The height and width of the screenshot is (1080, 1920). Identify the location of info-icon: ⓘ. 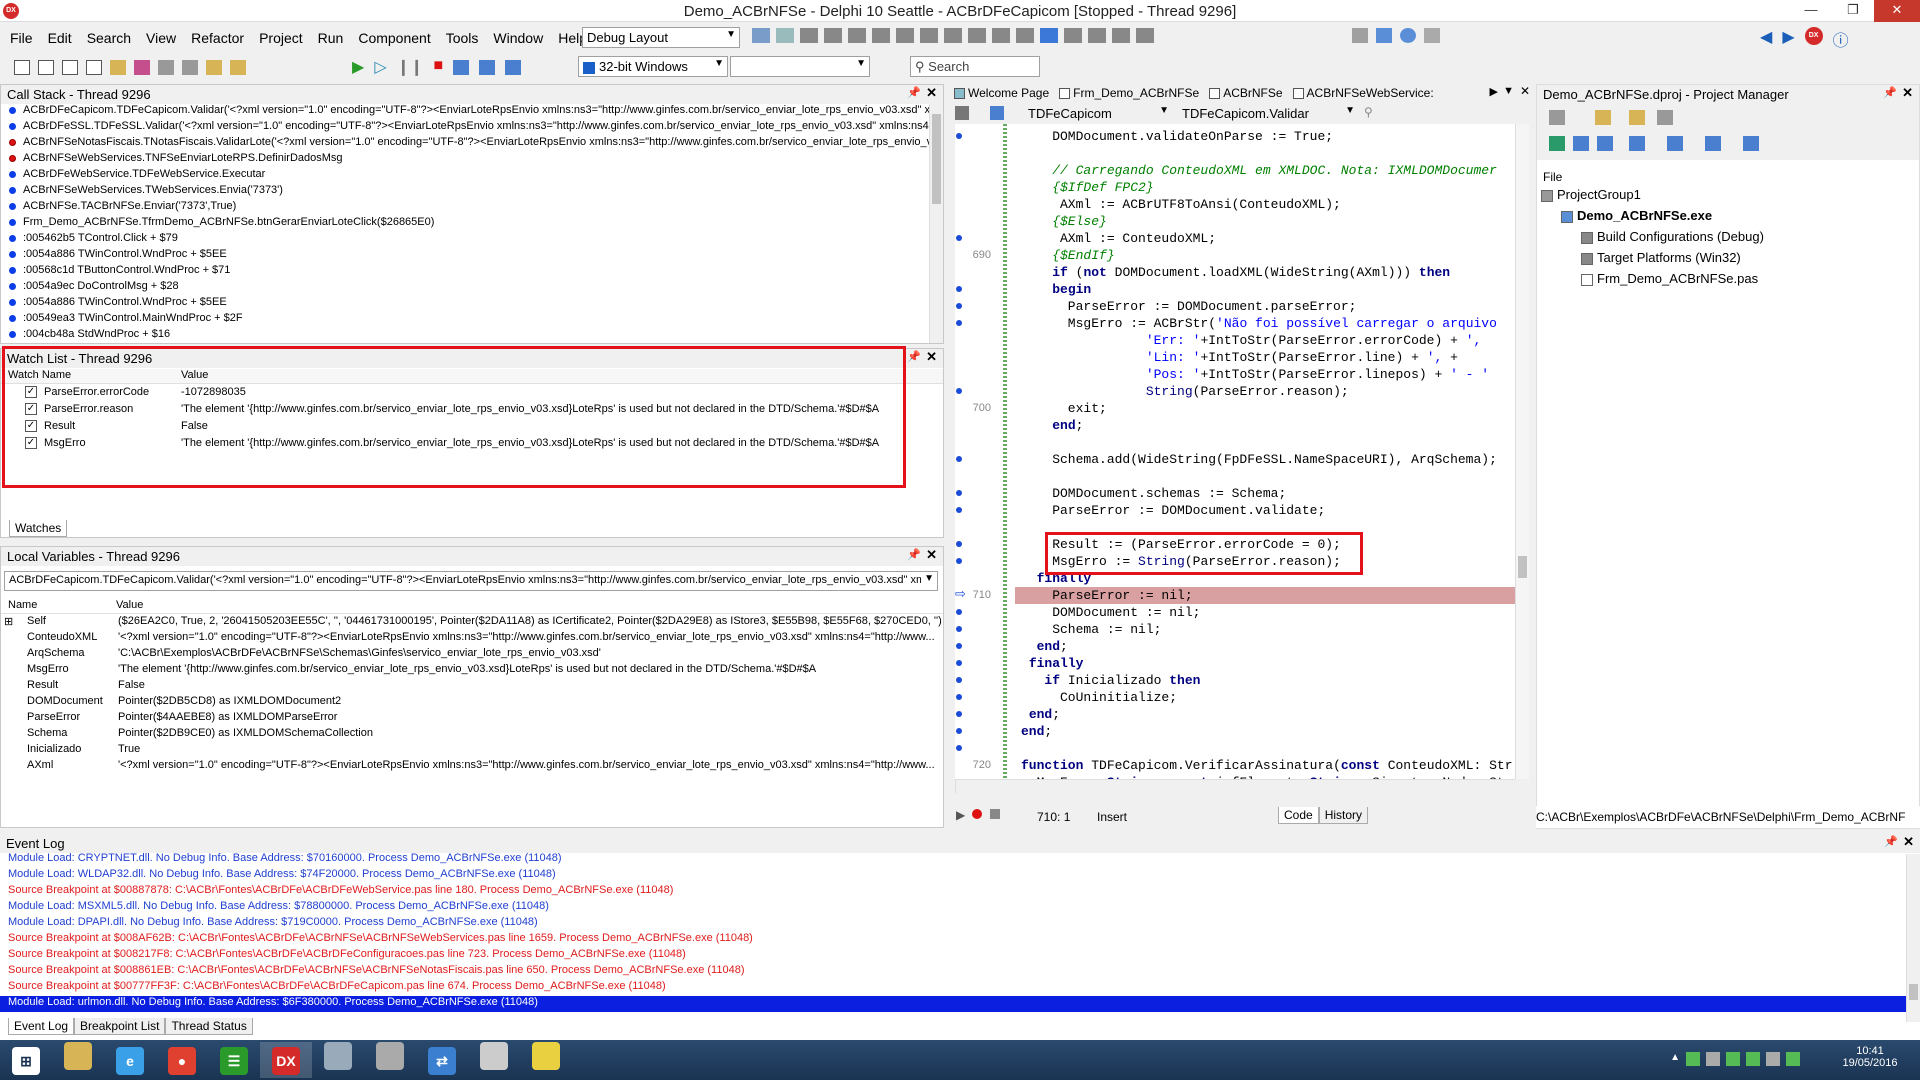
(1841, 39).